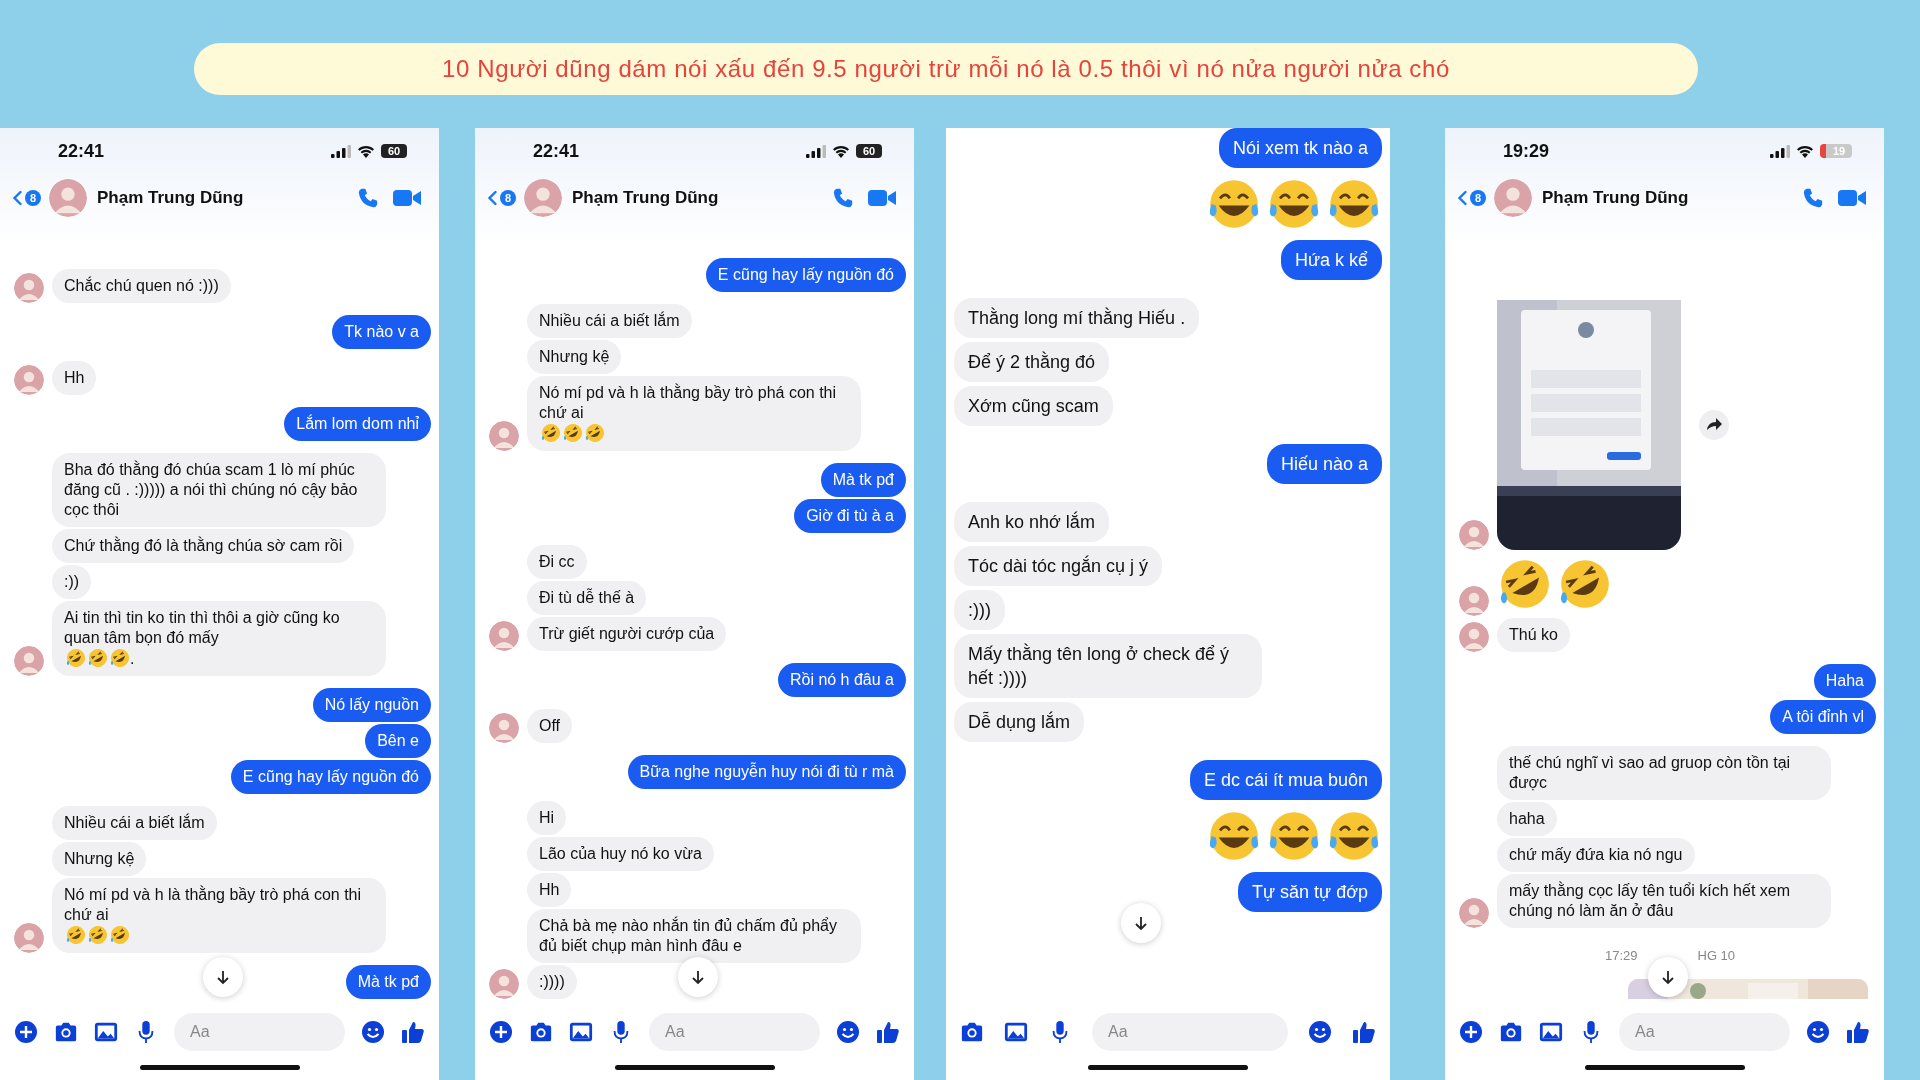 The width and height of the screenshot is (1920, 1080). Describe the element at coordinates (1310, 892) in the screenshot. I see `message-text: Tự săn tự đớp` at that location.